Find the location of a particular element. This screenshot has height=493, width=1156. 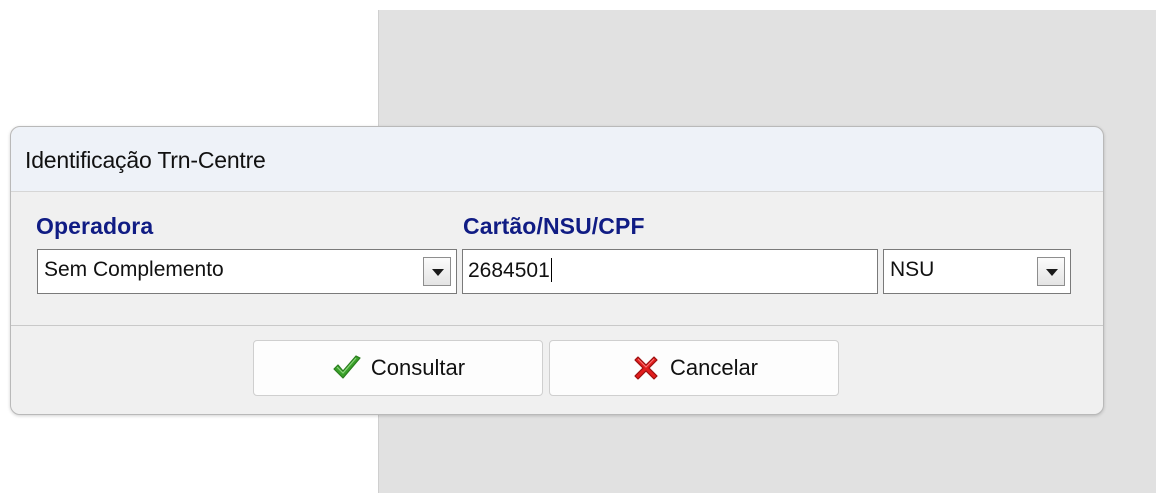

dialog-header: Identificação Trn-Centre is located at coordinates (557, 159).